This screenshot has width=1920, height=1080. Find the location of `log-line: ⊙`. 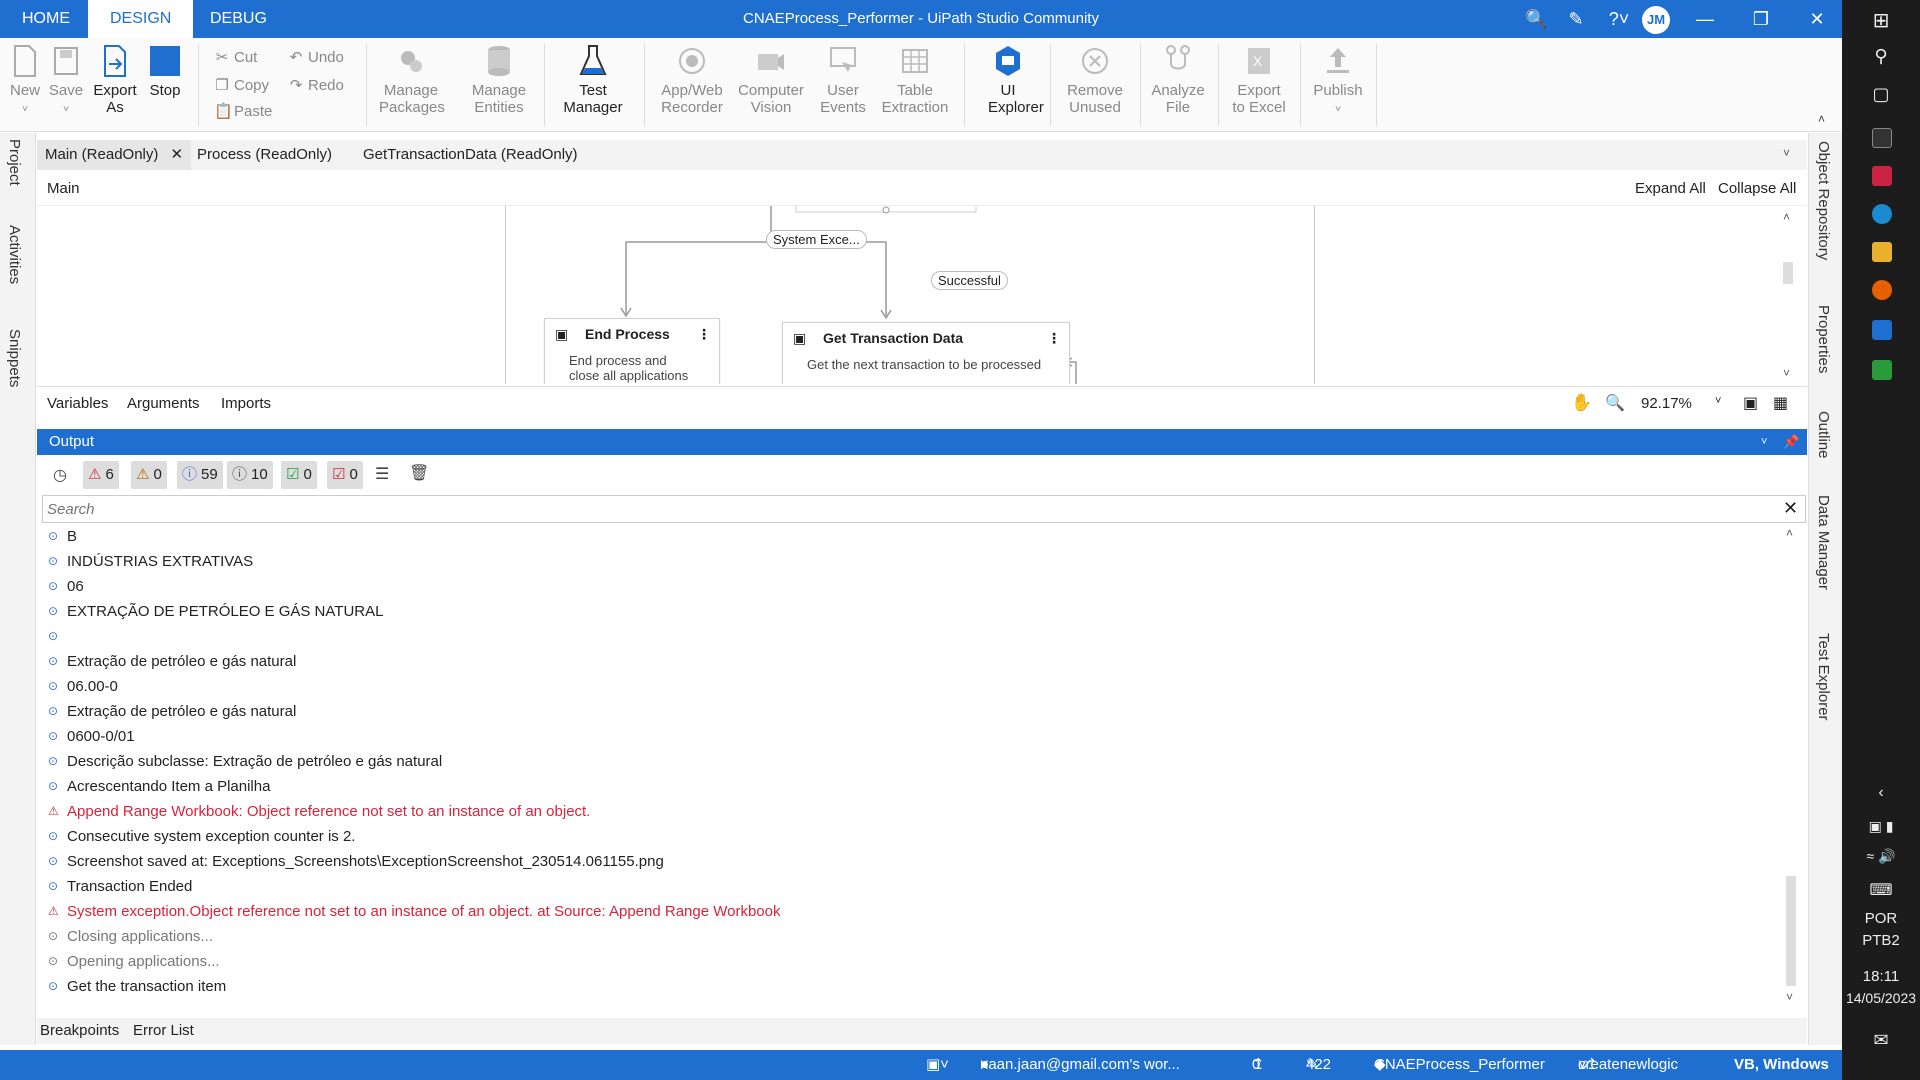

log-line: ⊙ is located at coordinates (912, 636).